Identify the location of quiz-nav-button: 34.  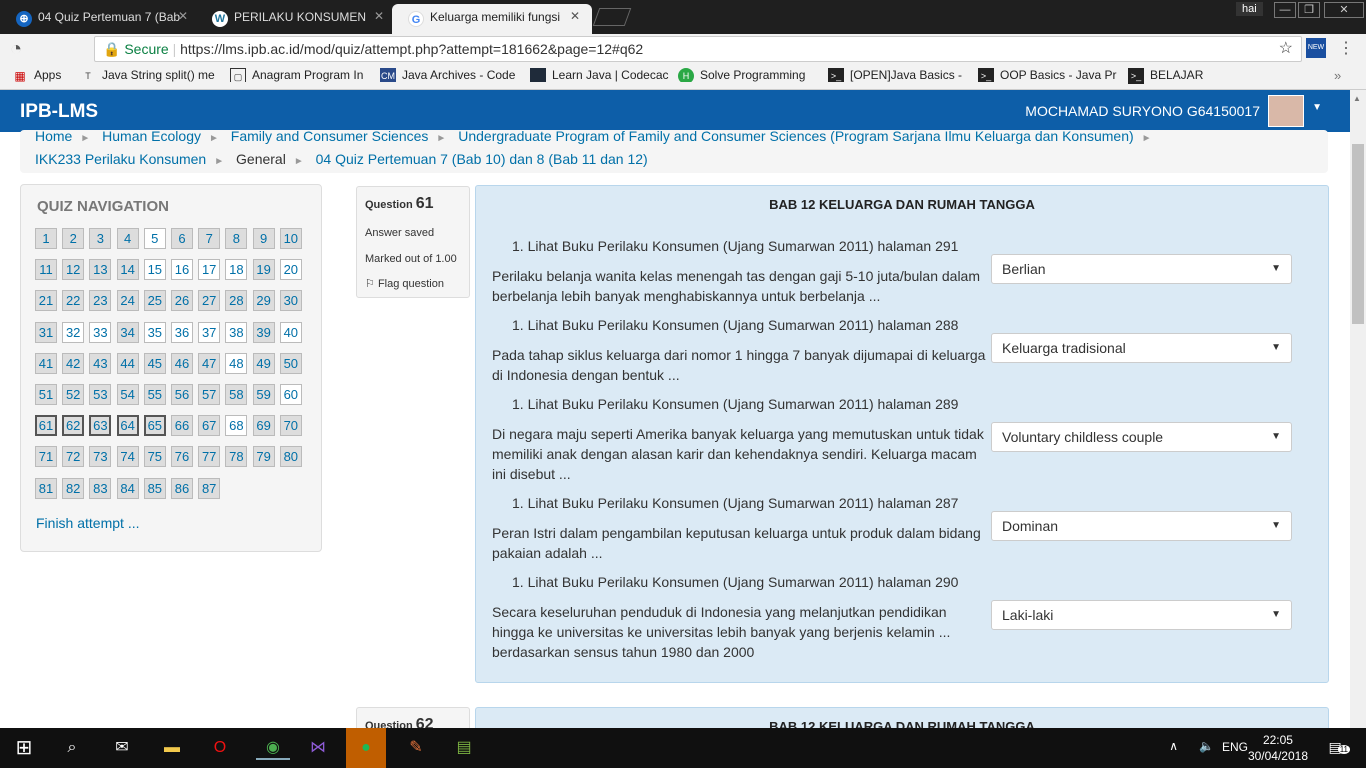
(127, 332).